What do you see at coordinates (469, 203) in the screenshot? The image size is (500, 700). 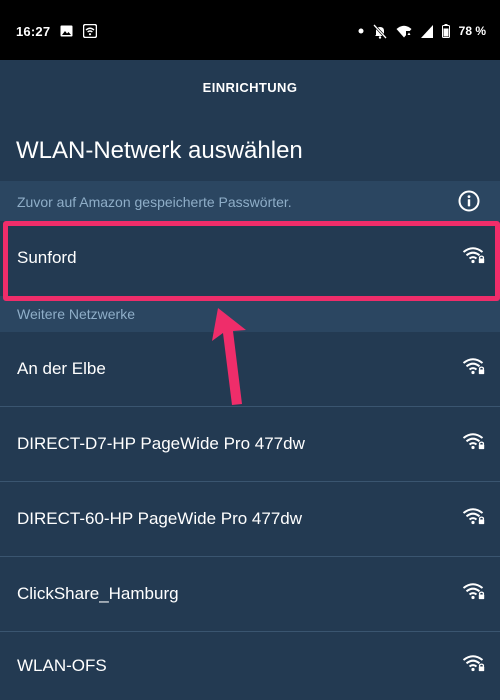 I see `info-icon` at bounding box center [469, 203].